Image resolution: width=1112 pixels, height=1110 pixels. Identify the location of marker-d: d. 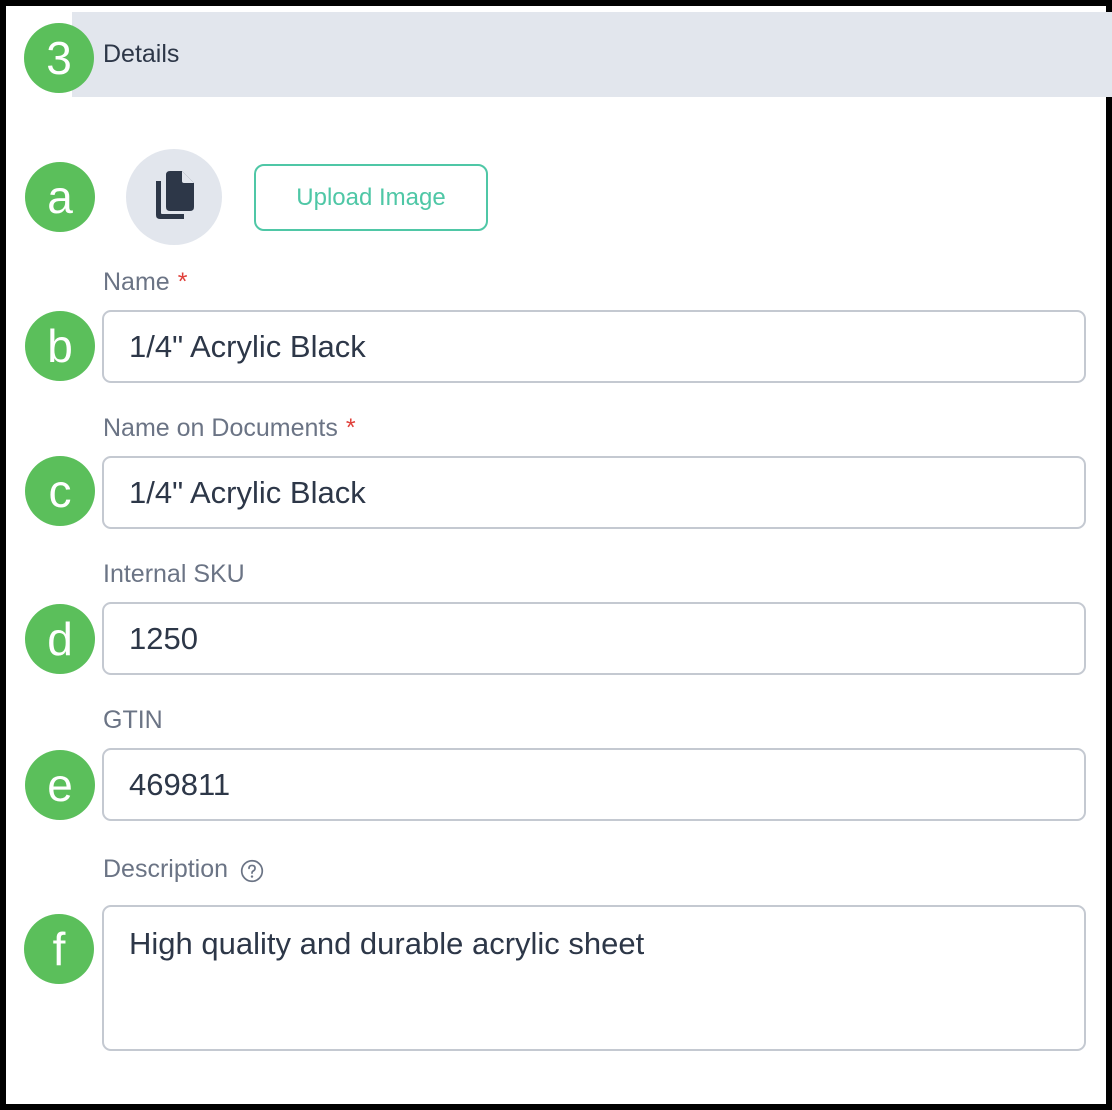
(60, 639).